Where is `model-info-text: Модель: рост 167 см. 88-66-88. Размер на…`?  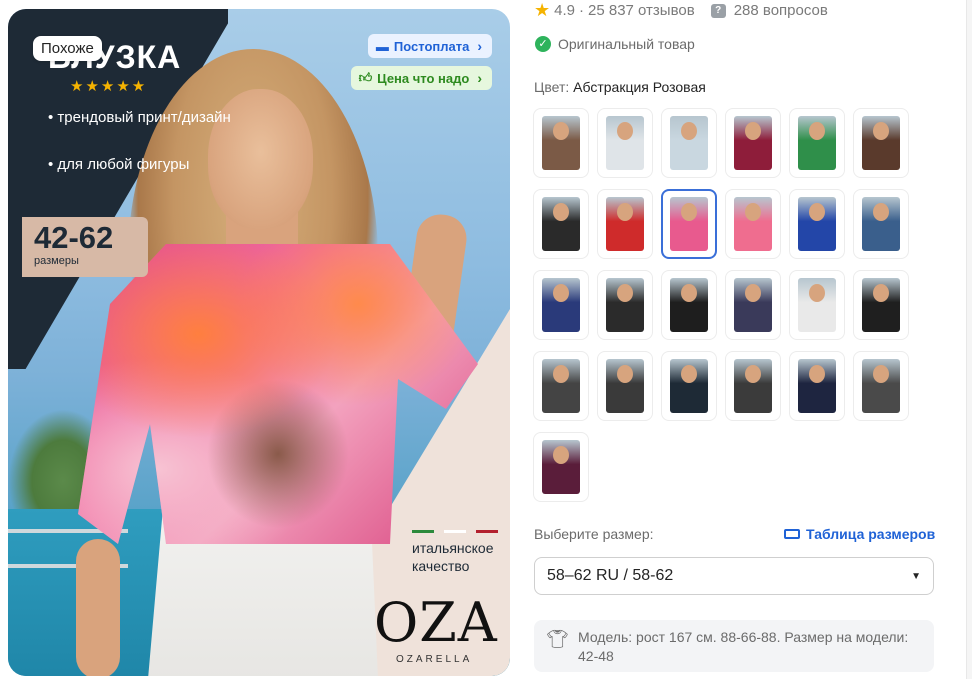 model-info-text: Модель: рост 167 см. 88-66-88. Размер на… is located at coordinates (743, 646).